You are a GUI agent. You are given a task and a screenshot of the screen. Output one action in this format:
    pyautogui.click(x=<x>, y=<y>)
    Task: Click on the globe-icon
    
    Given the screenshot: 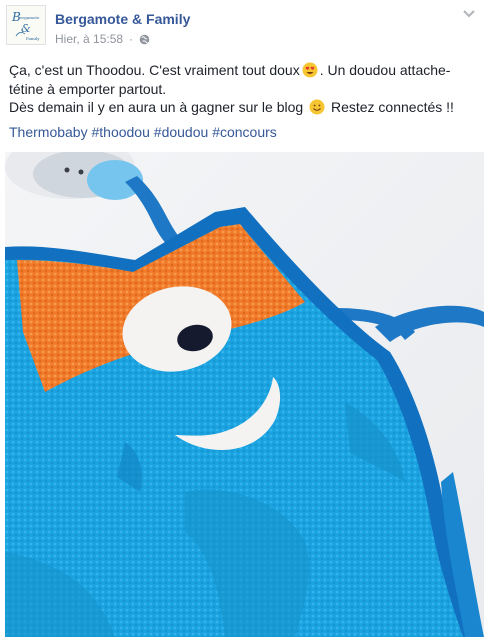 What is the action you would take?
    pyautogui.click(x=144, y=39)
    